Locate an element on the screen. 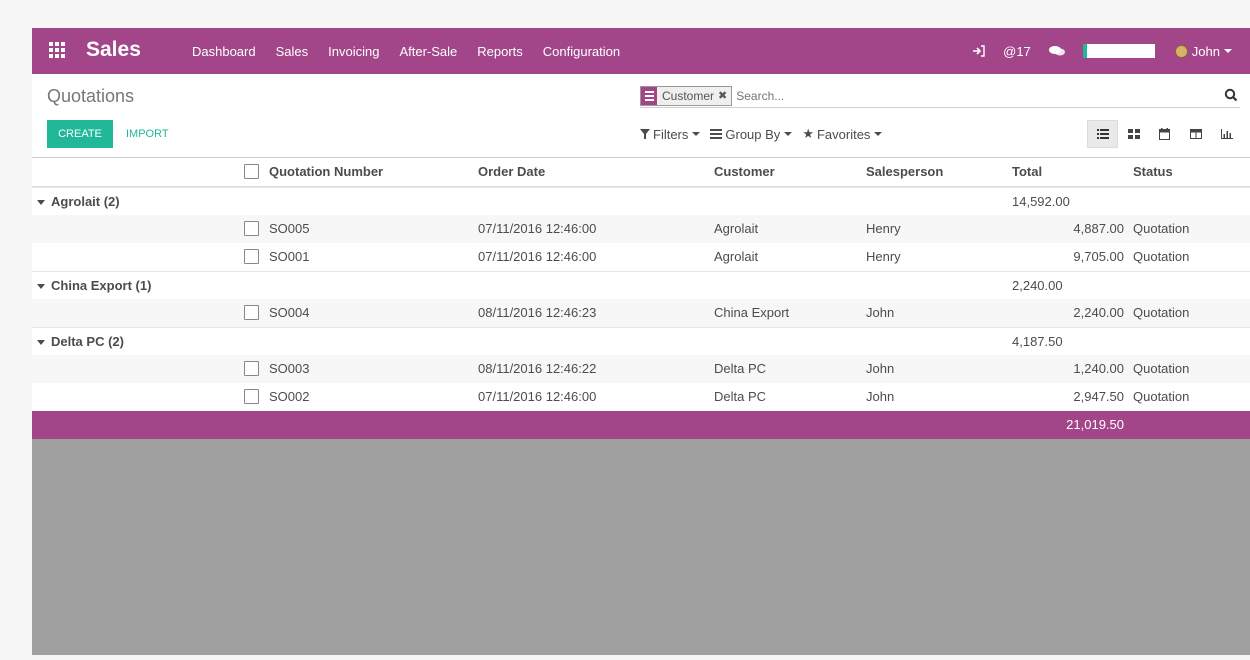 The image size is (1250, 660). view-switcher is located at coordinates (1164, 134).